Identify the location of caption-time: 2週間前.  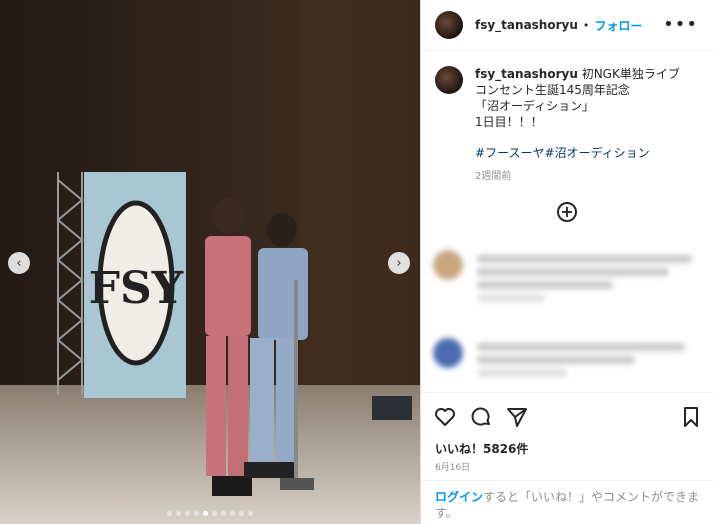
(493, 176).